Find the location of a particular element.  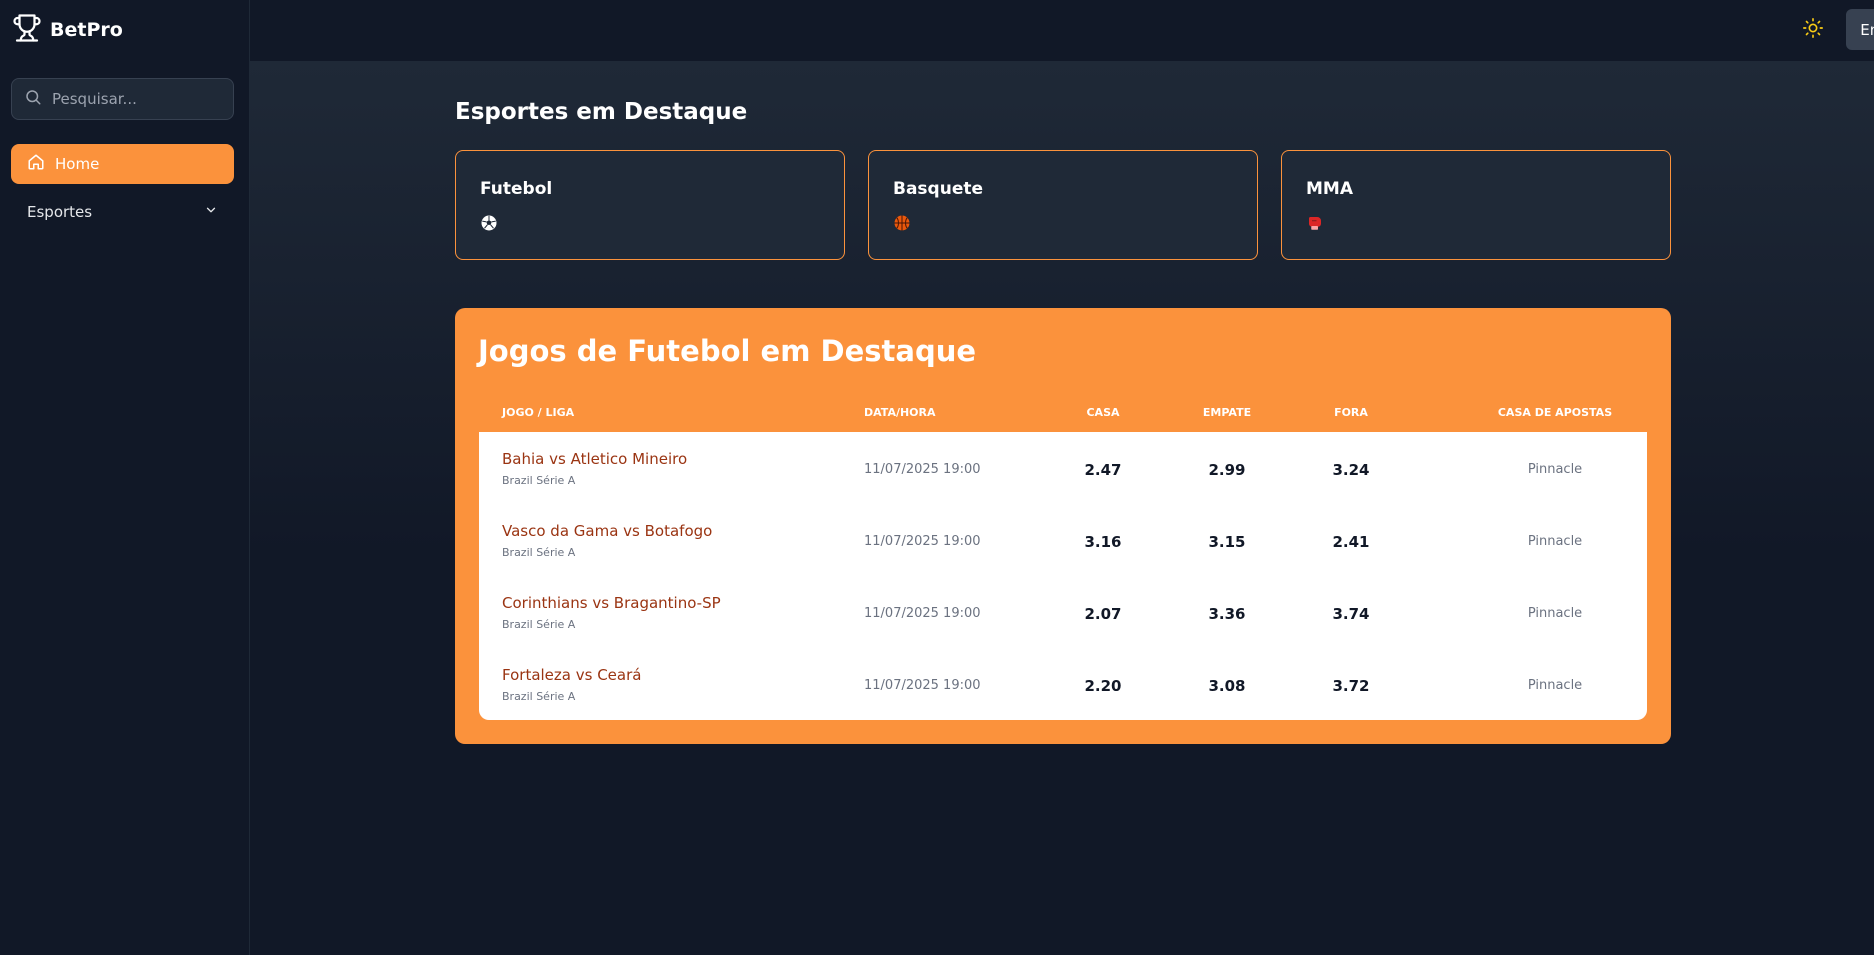

match-name: Vasco da Gama vs Botafogo is located at coordinates (607, 531).